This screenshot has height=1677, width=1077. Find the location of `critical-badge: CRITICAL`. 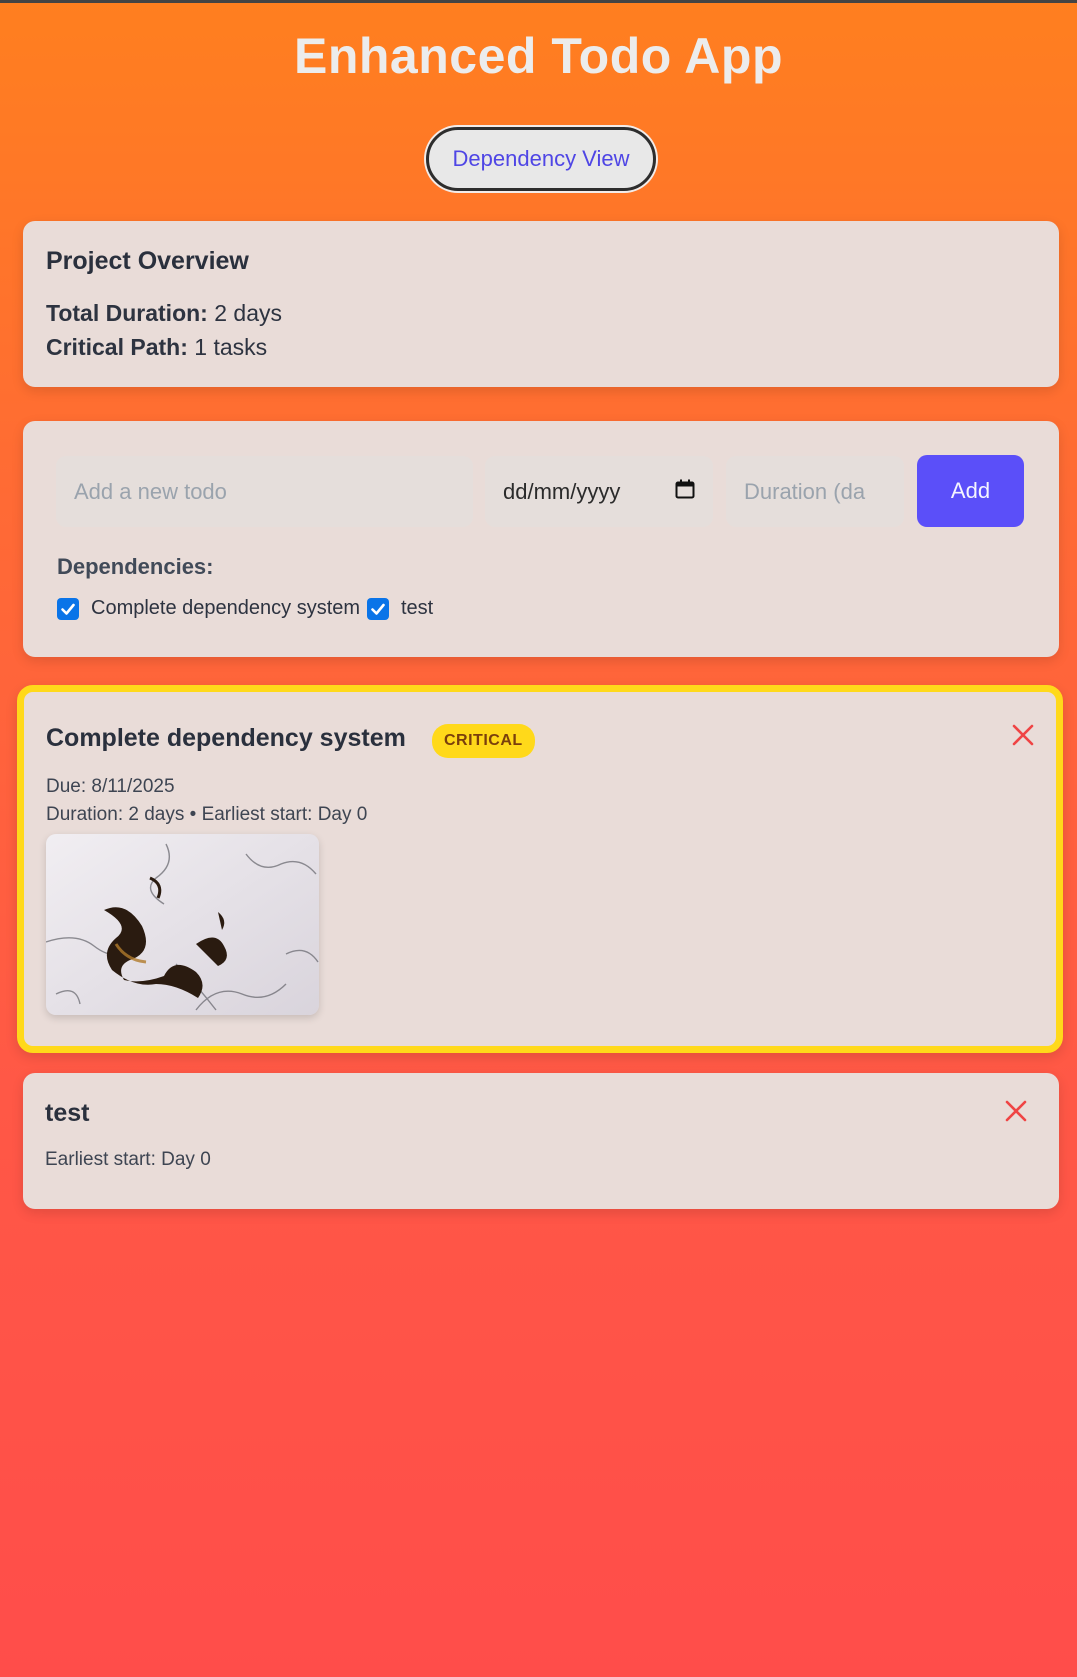

critical-badge: CRITICAL is located at coordinates (483, 741).